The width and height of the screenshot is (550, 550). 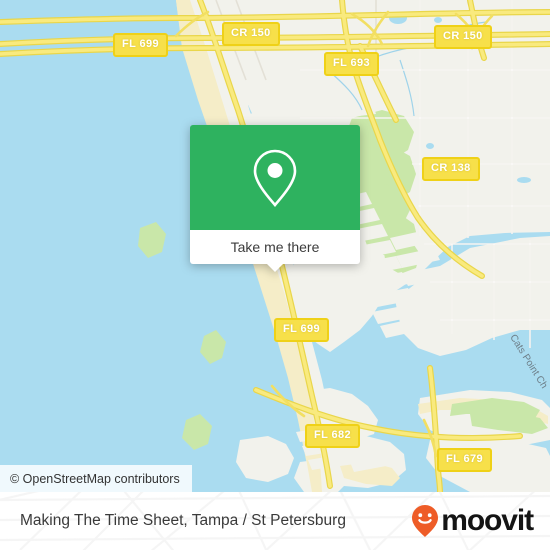 What do you see at coordinates (425, 521) in the screenshot?
I see `moovit-smiley-pin-icon` at bounding box center [425, 521].